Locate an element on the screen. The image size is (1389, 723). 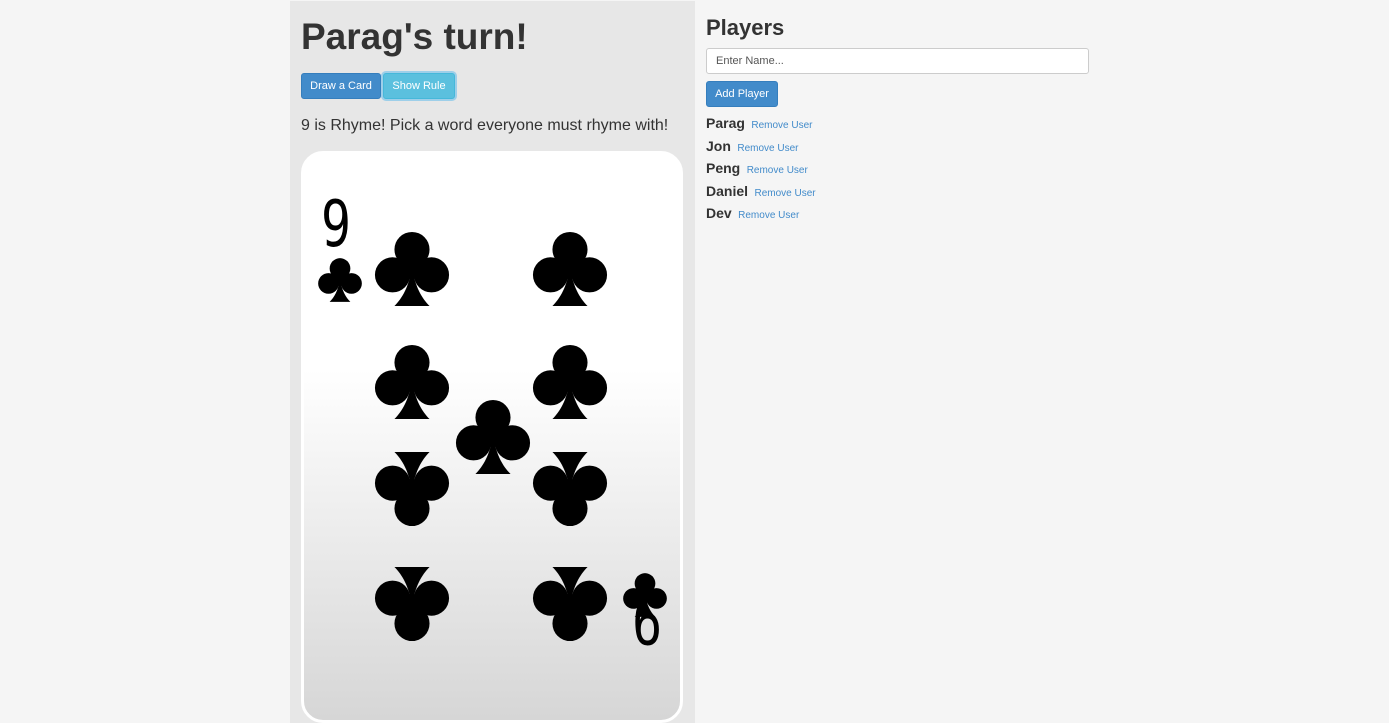
player-row: Peng Remove User is located at coordinates (761, 170).